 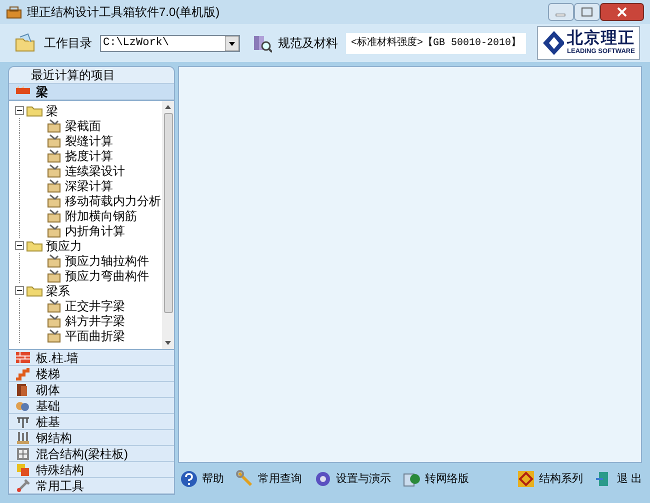 What do you see at coordinates (232, 43) in the screenshot?
I see `dropdown-arrow-icon` at bounding box center [232, 43].